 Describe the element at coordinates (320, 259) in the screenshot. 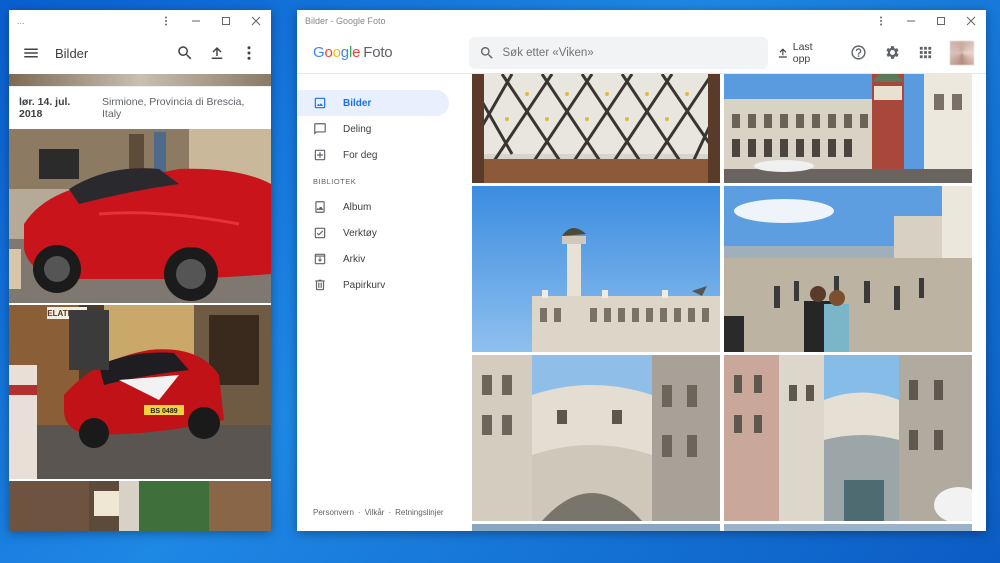

I see `archive-icon` at that location.